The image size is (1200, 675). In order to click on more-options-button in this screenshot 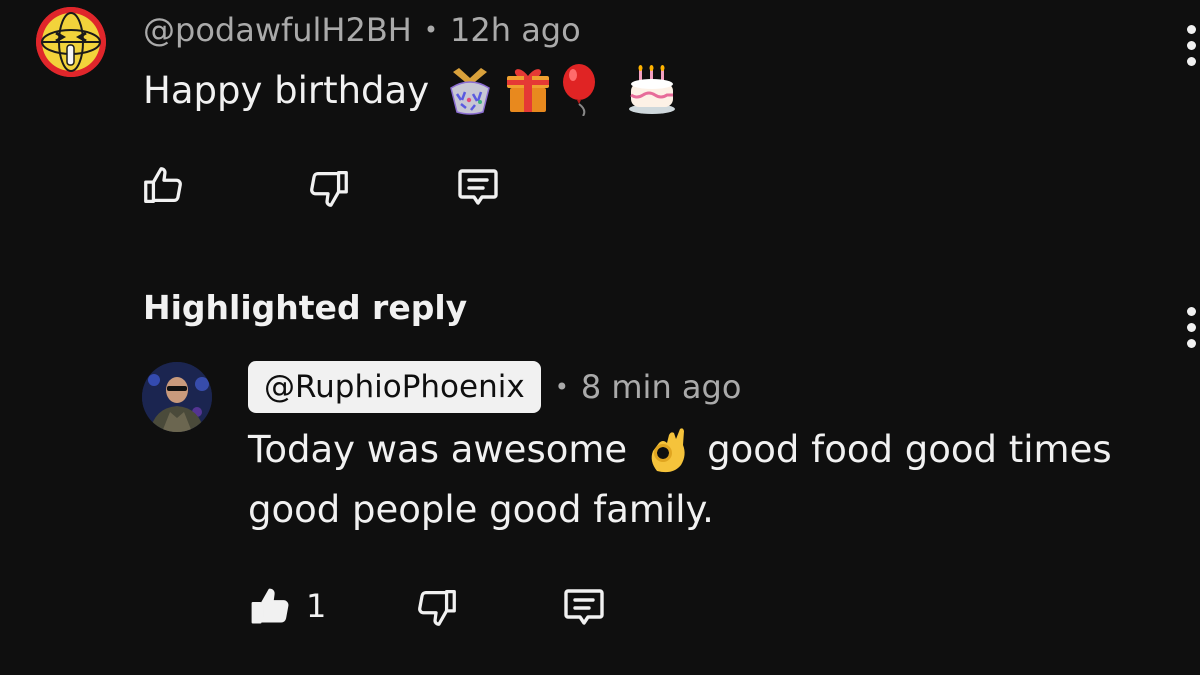, I will do `click(1190, 45)`.